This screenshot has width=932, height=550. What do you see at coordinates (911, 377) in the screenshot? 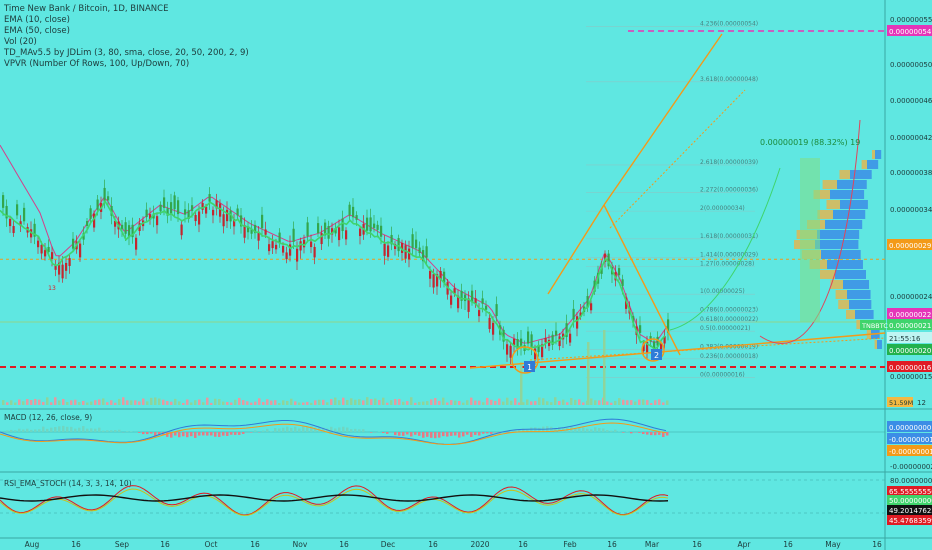
I see `price-tick: 0.00000015` at bounding box center [911, 377].